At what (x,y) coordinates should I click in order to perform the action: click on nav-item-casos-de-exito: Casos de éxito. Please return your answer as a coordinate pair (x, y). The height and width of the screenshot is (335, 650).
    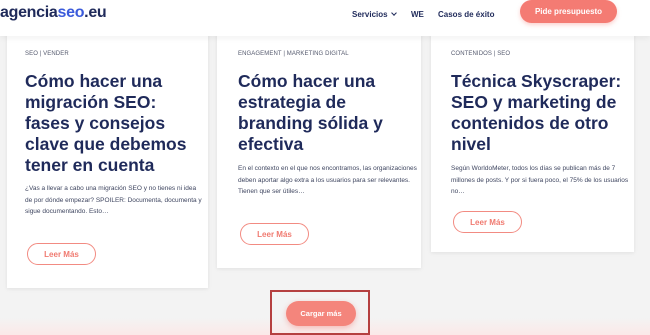
    Looking at the image, I should click on (466, 14).